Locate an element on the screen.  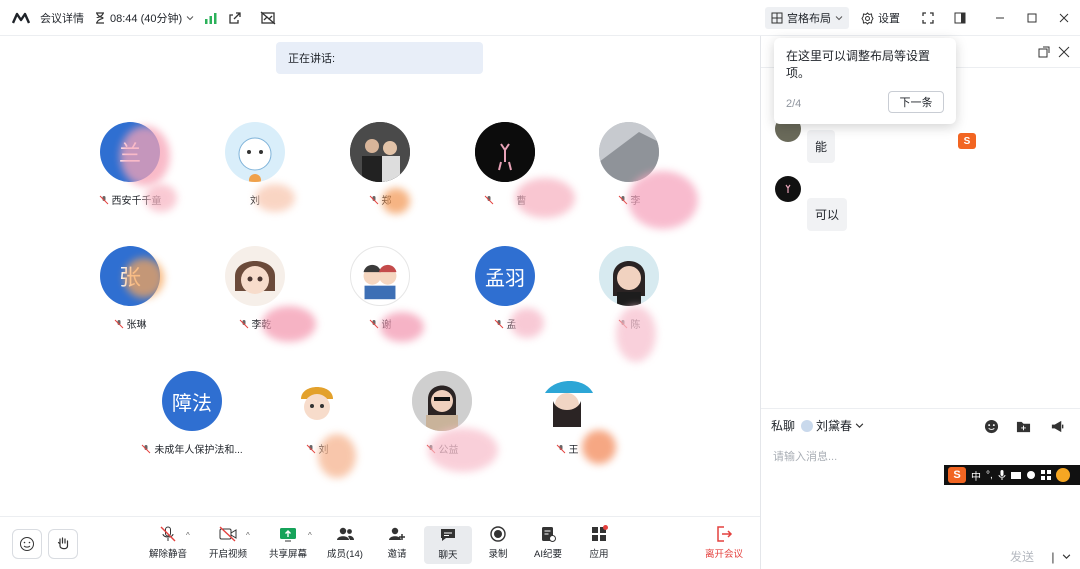
meeting-details-link: 会议详情 is located at coordinates (62, 18).